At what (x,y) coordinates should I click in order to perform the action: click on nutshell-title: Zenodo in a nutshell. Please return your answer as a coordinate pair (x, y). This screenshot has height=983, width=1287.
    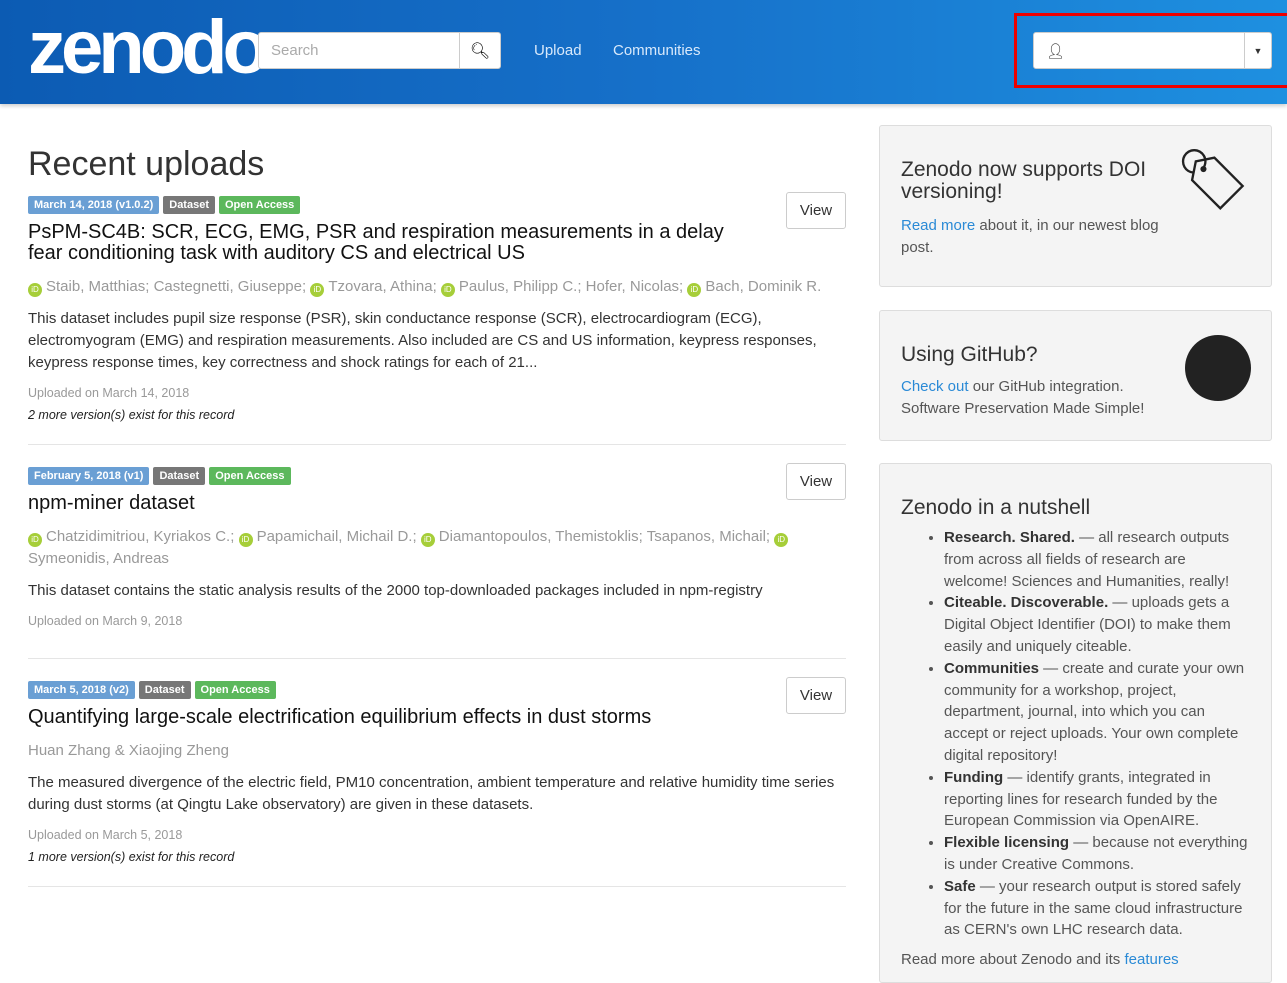
    Looking at the image, I should click on (996, 507).